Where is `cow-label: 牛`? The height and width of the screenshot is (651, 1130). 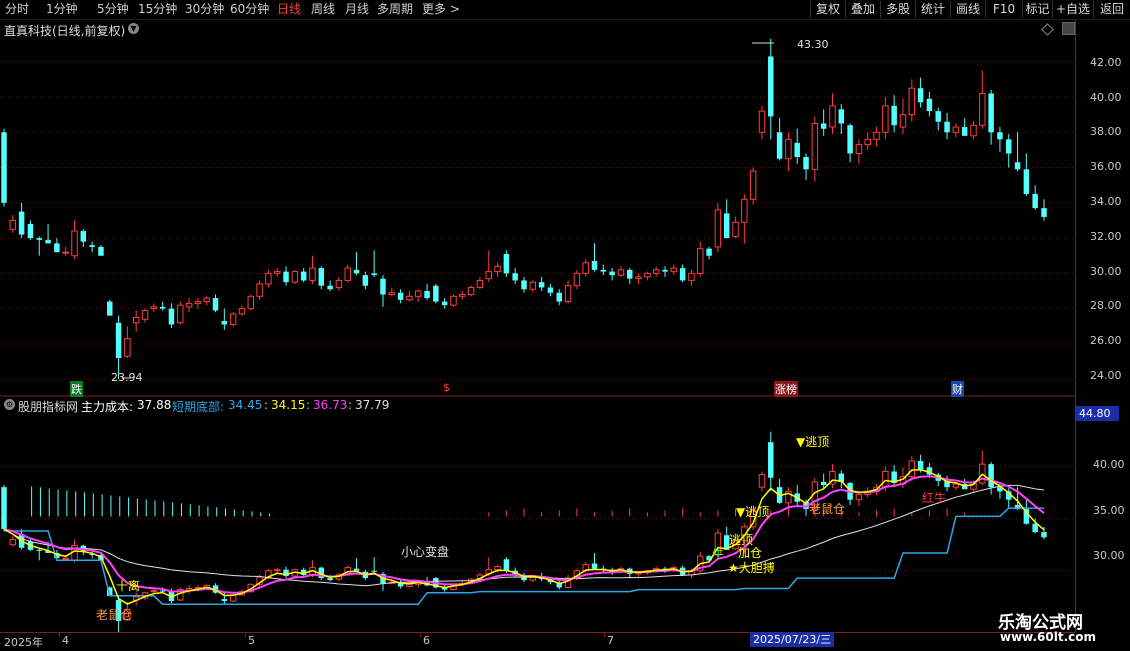
cow-label: 牛 is located at coordinates (718, 554).